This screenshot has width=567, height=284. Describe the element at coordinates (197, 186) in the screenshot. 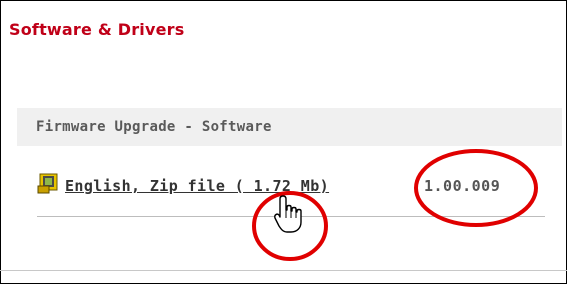

I see `download-link-english-zip: English, Zip file ( 1.72 Mb)` at that location.